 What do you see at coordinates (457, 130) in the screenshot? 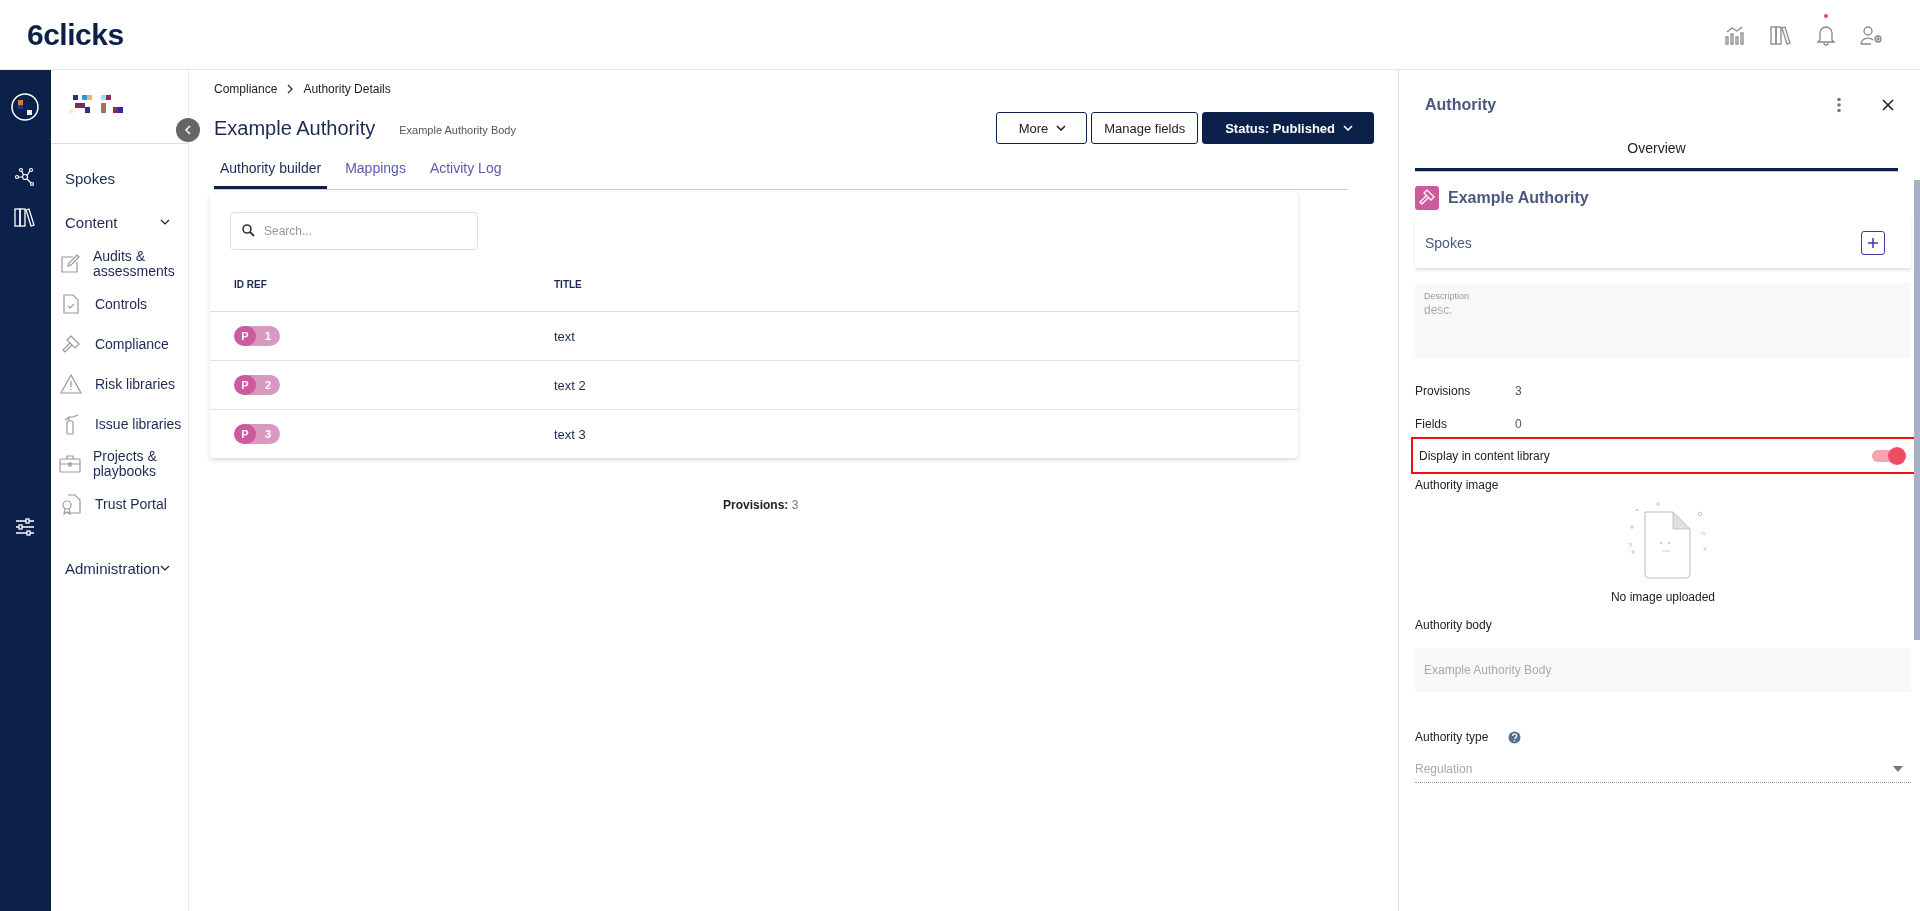
I see `page-subtitle: Example Authority Body` at bounding box center [457, 130].